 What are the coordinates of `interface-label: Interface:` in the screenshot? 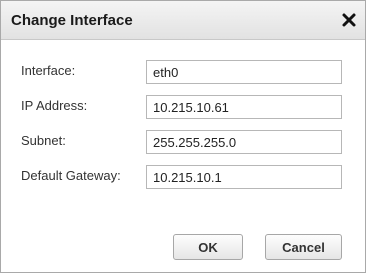 It's located at (48, 70).